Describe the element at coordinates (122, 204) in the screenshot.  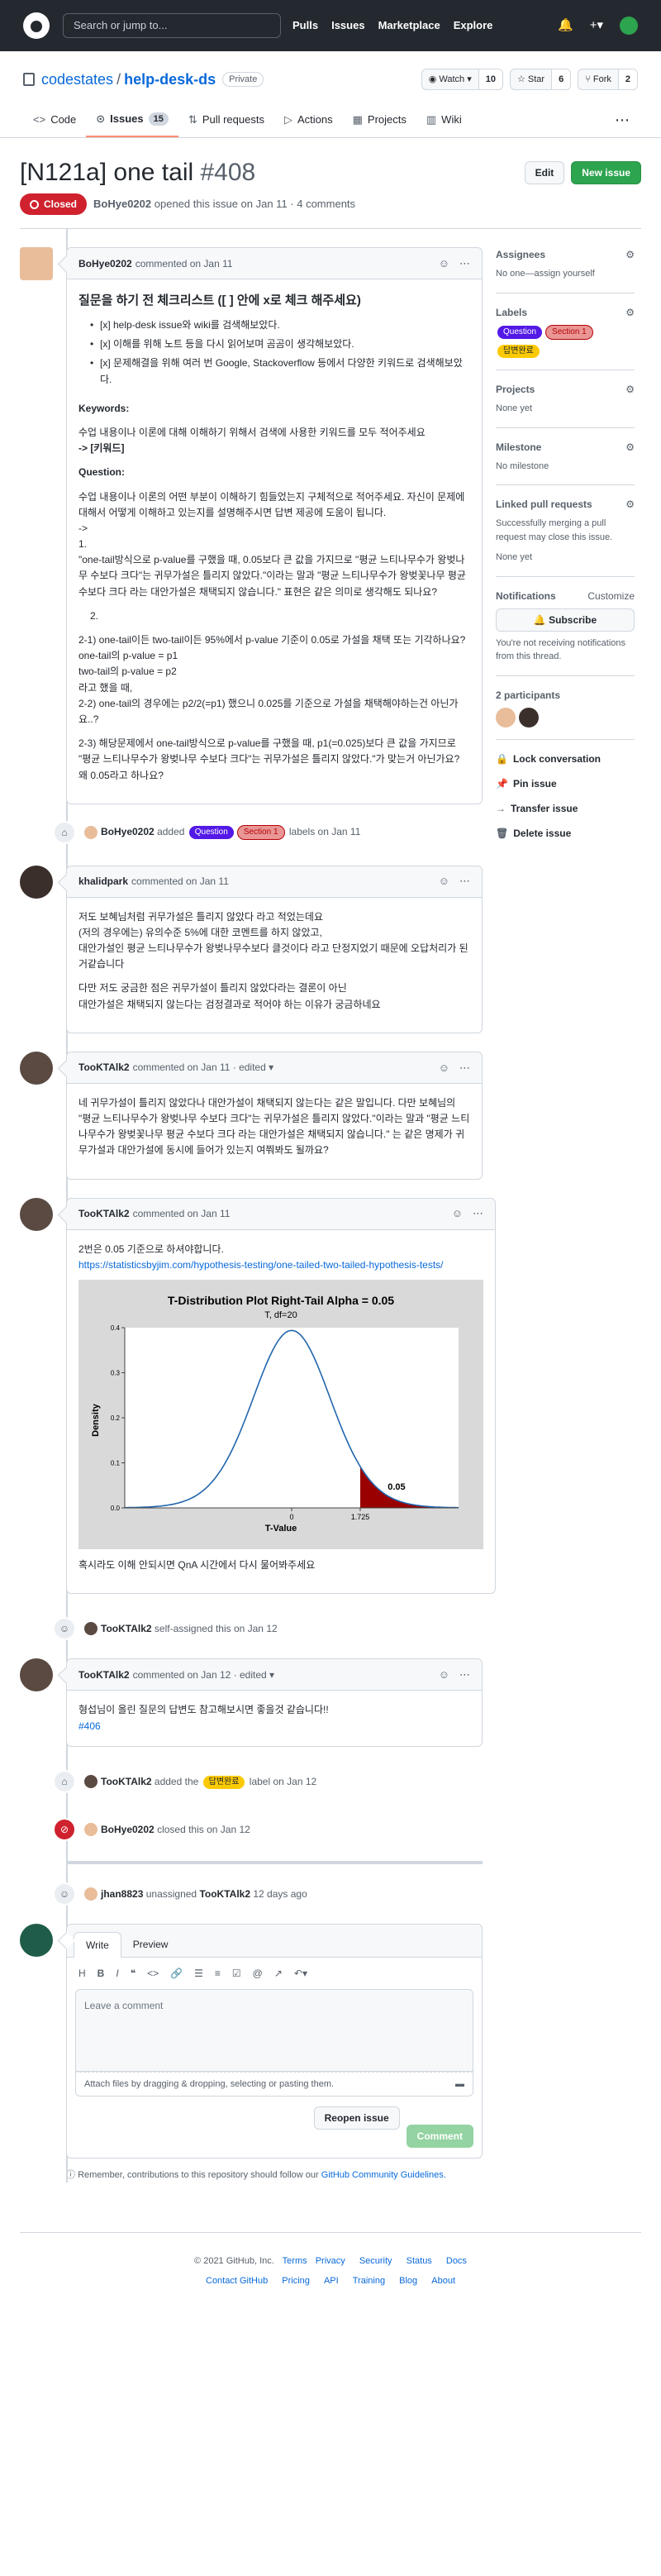
I see `issue-author: BoHye0202` at that location.